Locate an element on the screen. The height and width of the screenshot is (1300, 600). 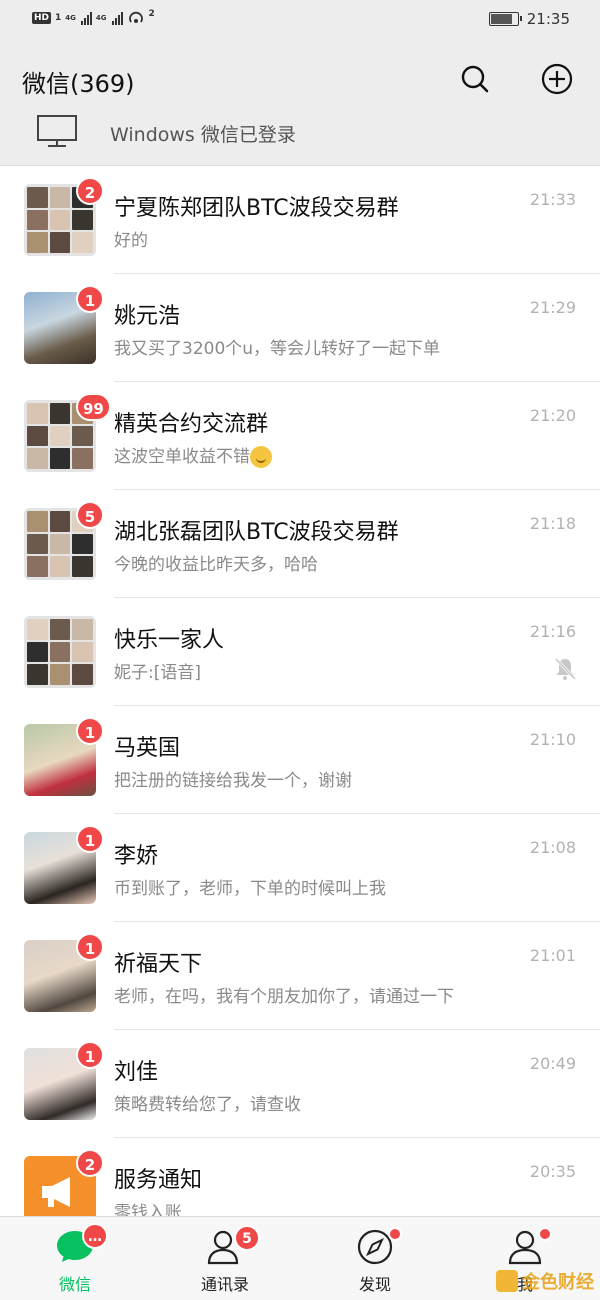
page-title: 微信(369) is located at coordinates (78, 84).